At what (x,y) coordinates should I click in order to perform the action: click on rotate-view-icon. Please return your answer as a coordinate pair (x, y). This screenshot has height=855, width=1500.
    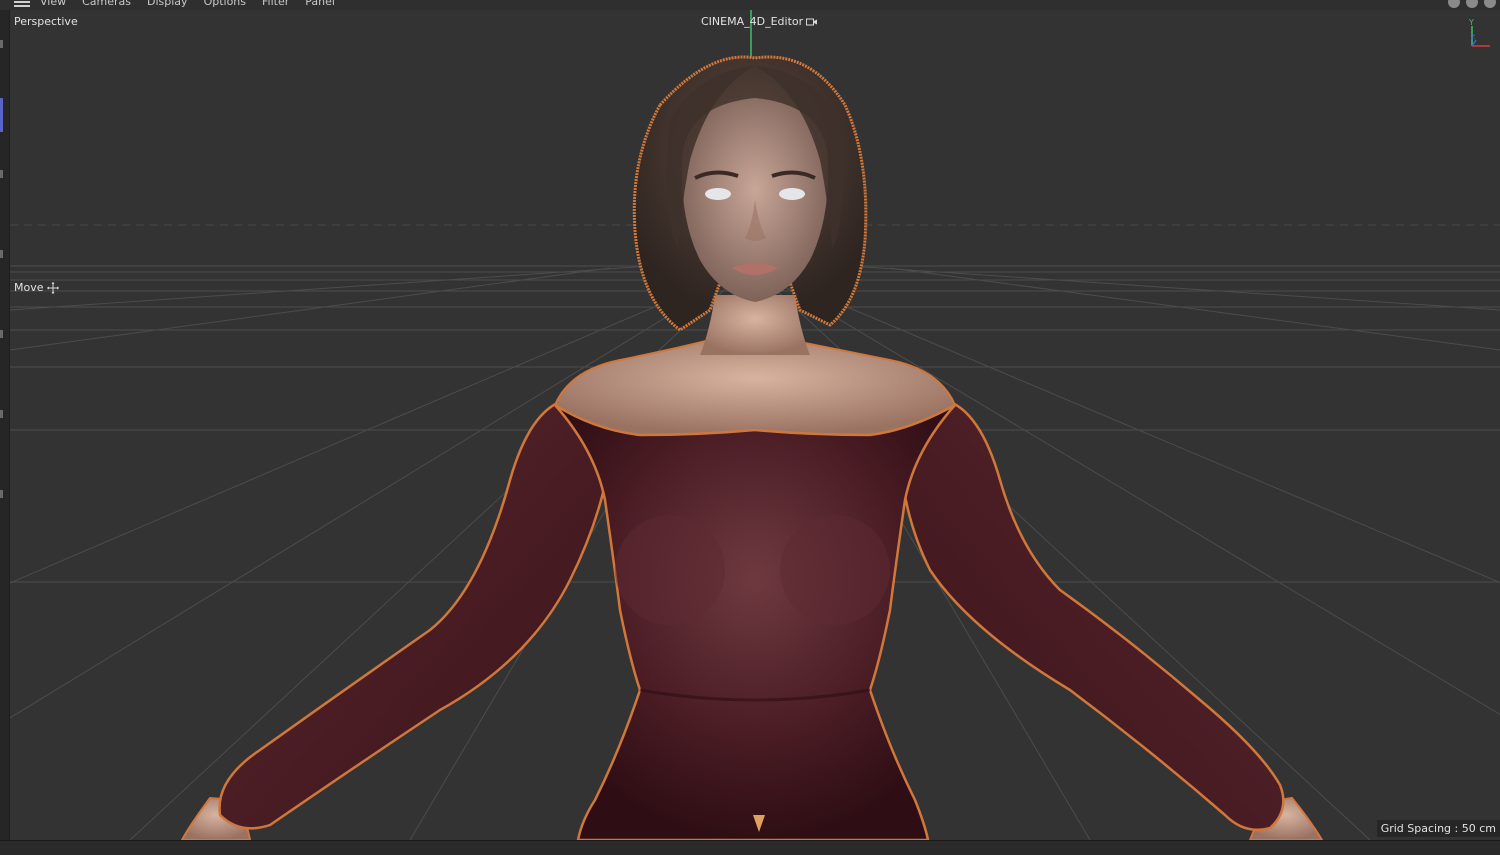
    Looking at the image, I should click on (1490, 4).